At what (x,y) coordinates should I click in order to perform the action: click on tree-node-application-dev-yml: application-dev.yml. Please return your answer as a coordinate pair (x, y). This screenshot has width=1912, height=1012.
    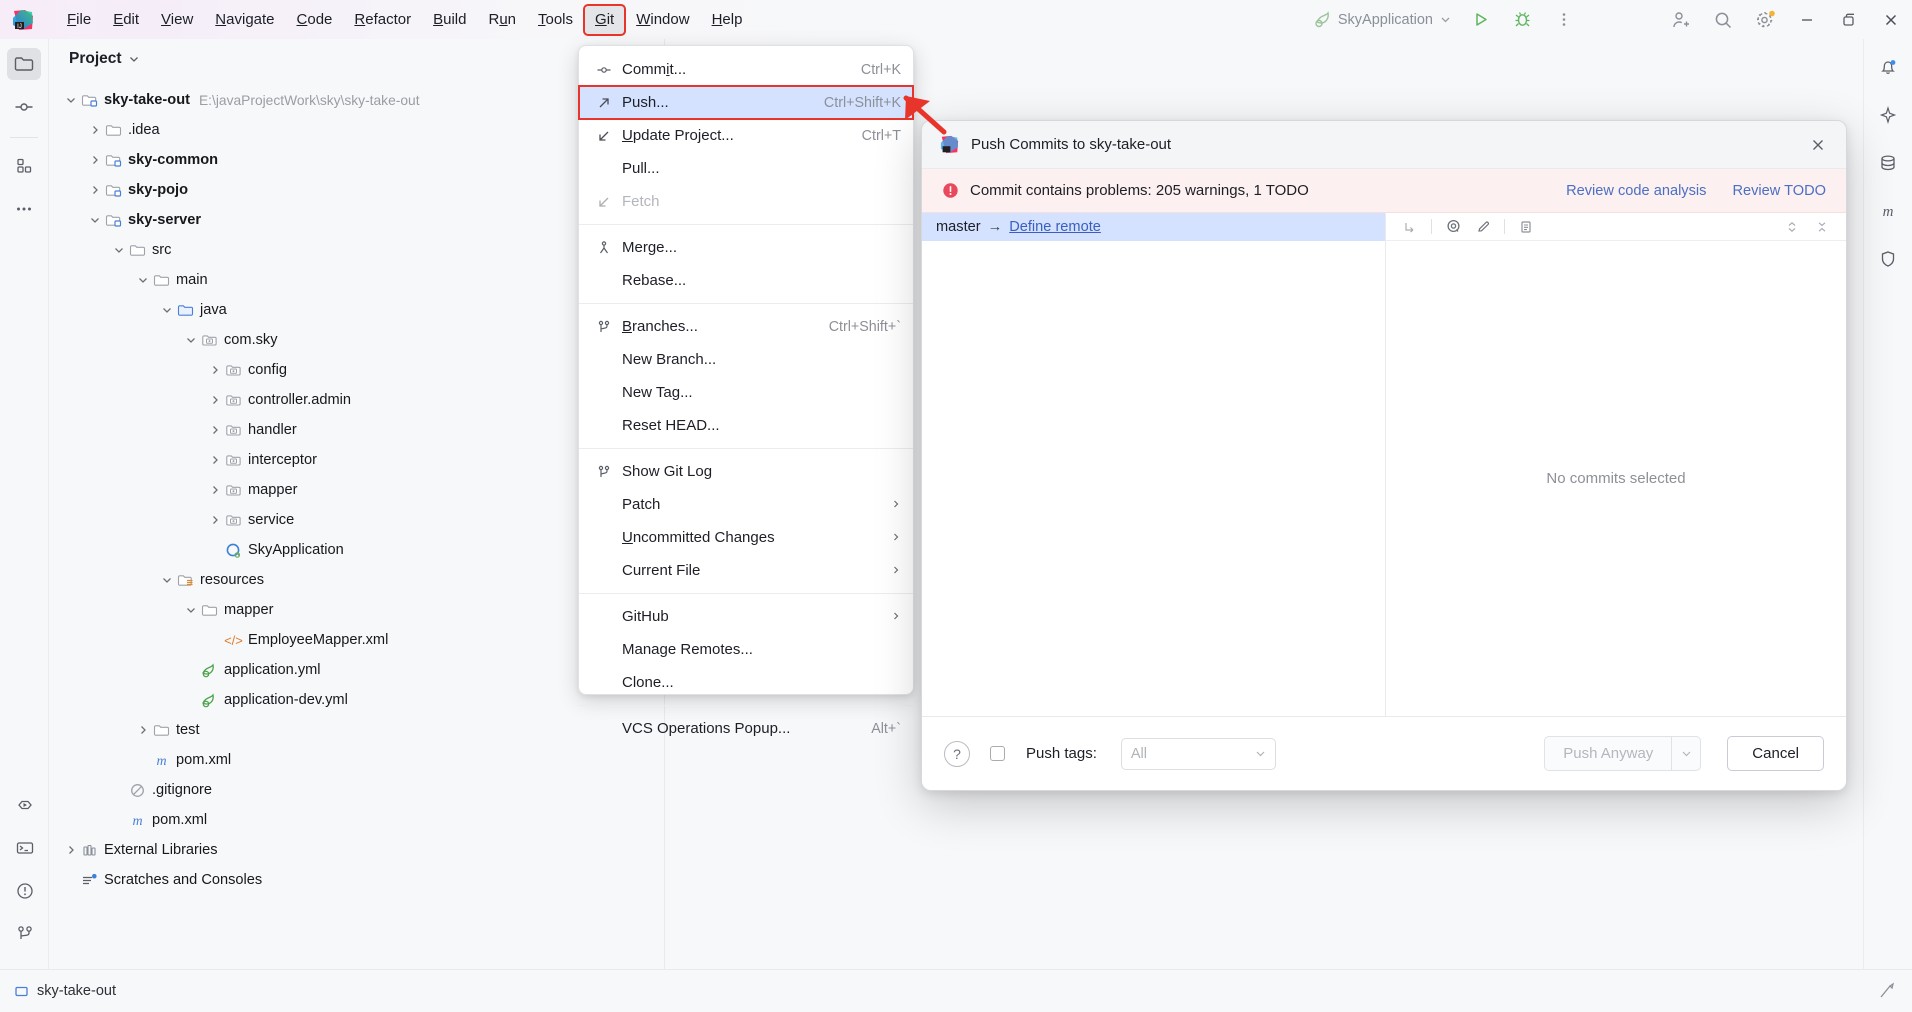
    Looking at the image, I should click on (356, 700).